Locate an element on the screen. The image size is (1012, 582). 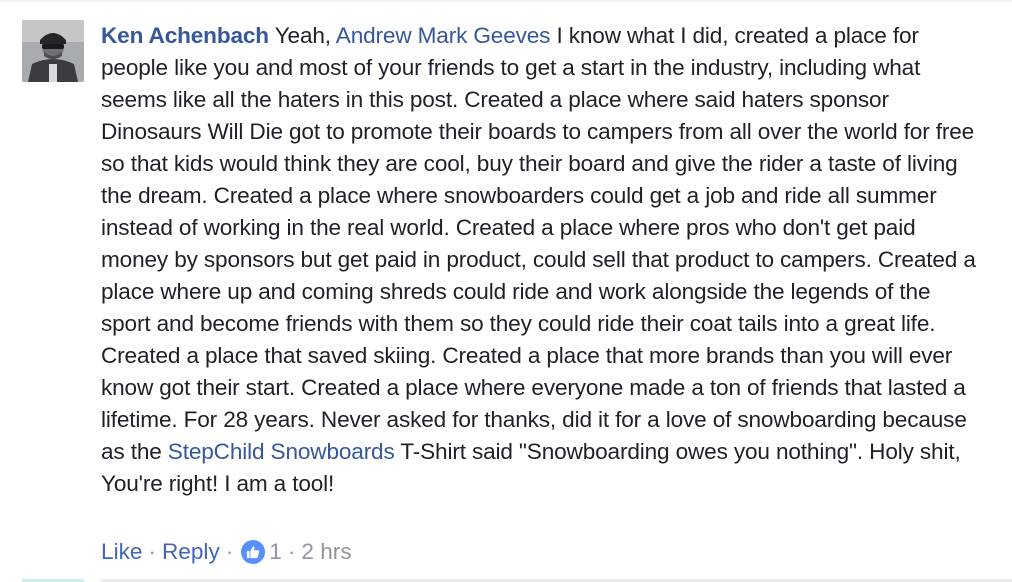
thumbs-up-icon is located at coordinates (253, 552).